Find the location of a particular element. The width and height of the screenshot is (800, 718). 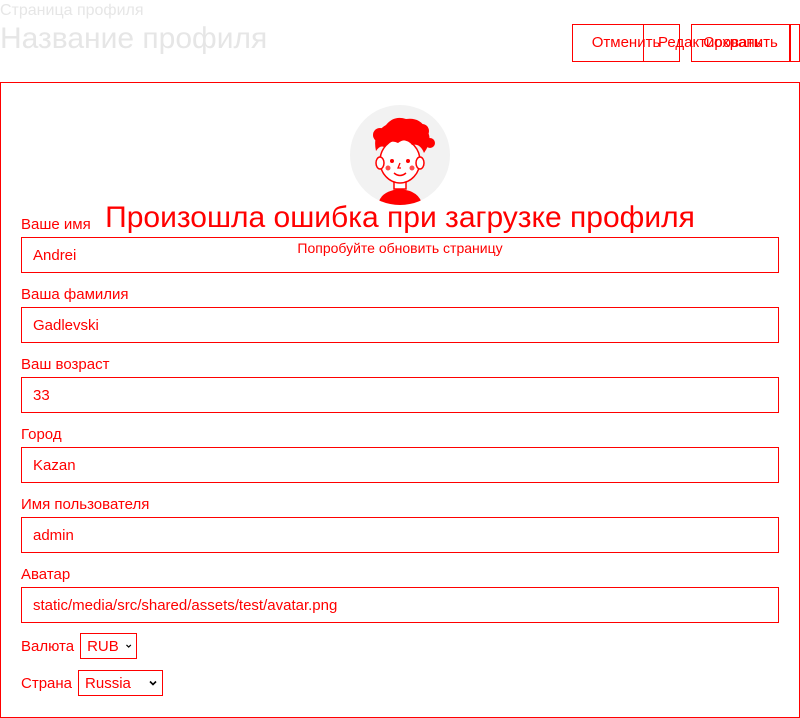

error-title: Произошла ошибка при загрузке профиля is located at coordinates (400, 217).